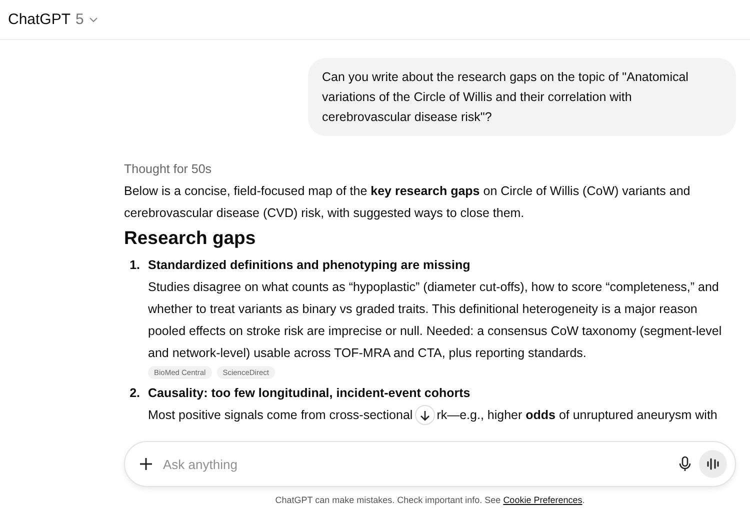  Describe the element at coordinates (408, 202) in the screenshot. I see `intro-paragraph: Below is a concise, field-focused map of the key research gaps on Circle of Willis (CoW) variants and cerebrovascular disease (CVD) risk, with suggested ways to close them.` at that location.